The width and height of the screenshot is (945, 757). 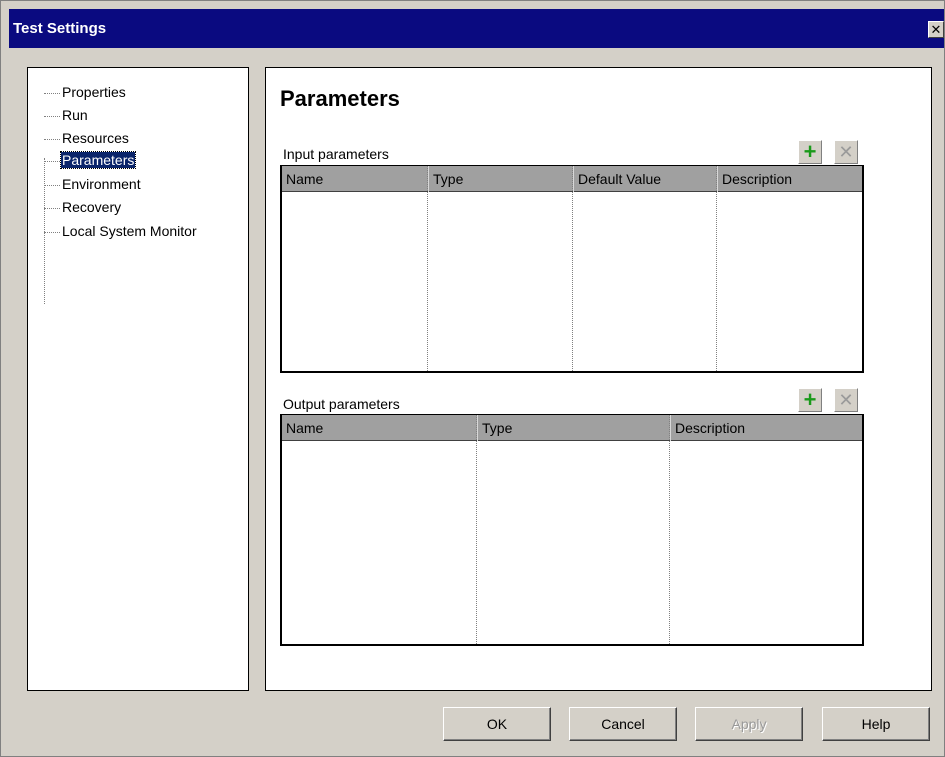 I want to click on window-title: Test Settings, so click(x=60, y=28).